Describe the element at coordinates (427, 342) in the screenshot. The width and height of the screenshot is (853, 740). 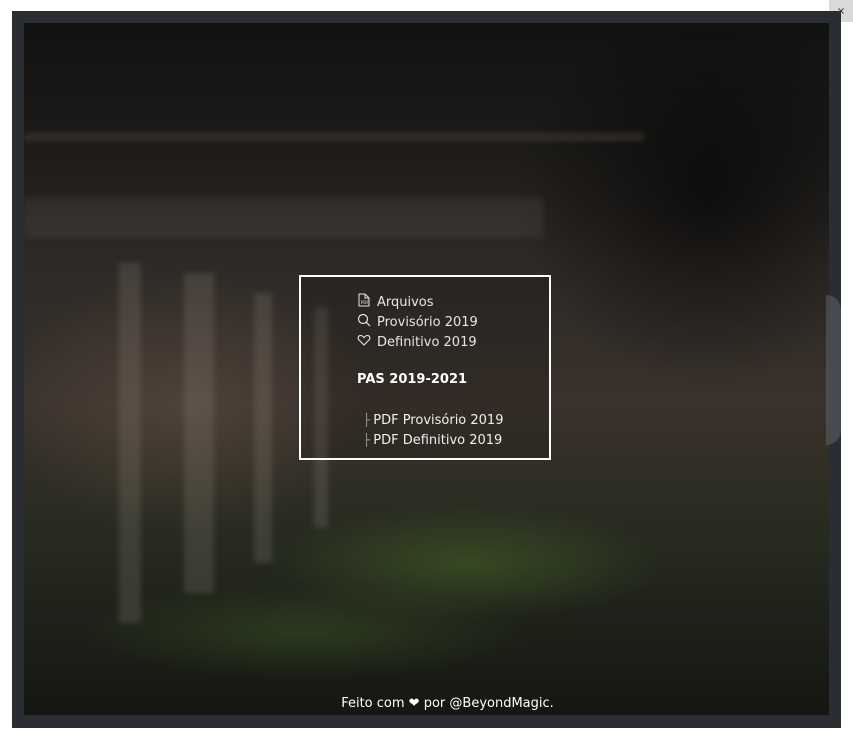
I see `menu-item-label: Definitivo 2019` at that location.